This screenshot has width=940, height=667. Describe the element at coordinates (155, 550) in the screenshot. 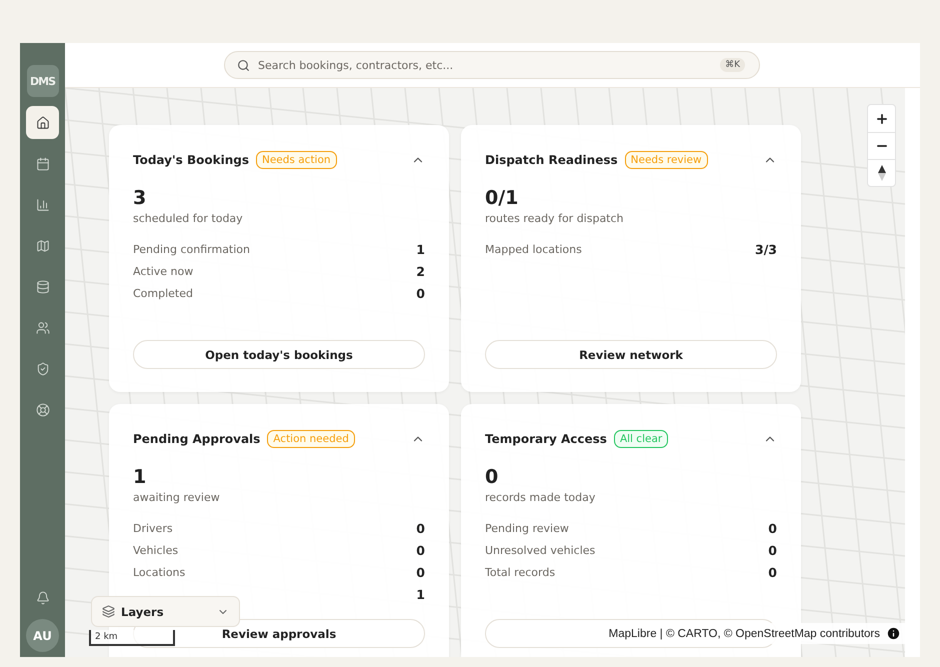

I see `row-label: Vehicles` at that location.